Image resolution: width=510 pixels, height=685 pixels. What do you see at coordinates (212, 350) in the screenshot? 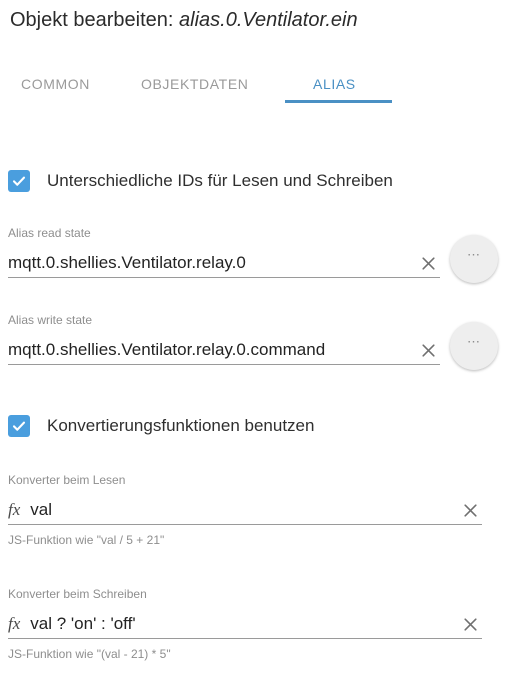
I see `alias-write-state-input` at bounding box center [212, 350].